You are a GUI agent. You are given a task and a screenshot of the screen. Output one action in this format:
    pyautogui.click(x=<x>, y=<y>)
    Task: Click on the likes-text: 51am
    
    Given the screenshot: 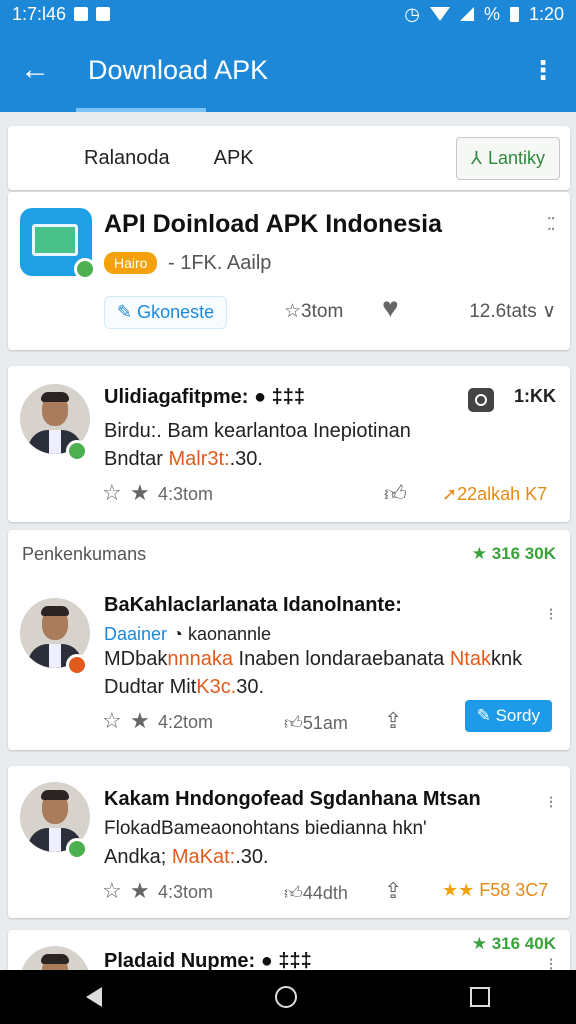 What is the action you would take?
    pyautogui.click(x=325, y=723)
    